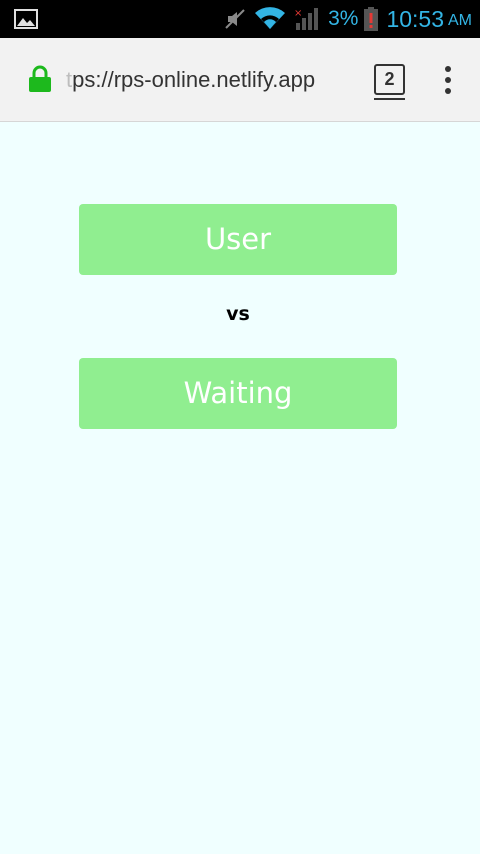 The height and width of the screenshot is (854, 480). Describe the element at coordinates (389, 79) in the screenshot. I see `tab-switcher-button: 2` at that location.